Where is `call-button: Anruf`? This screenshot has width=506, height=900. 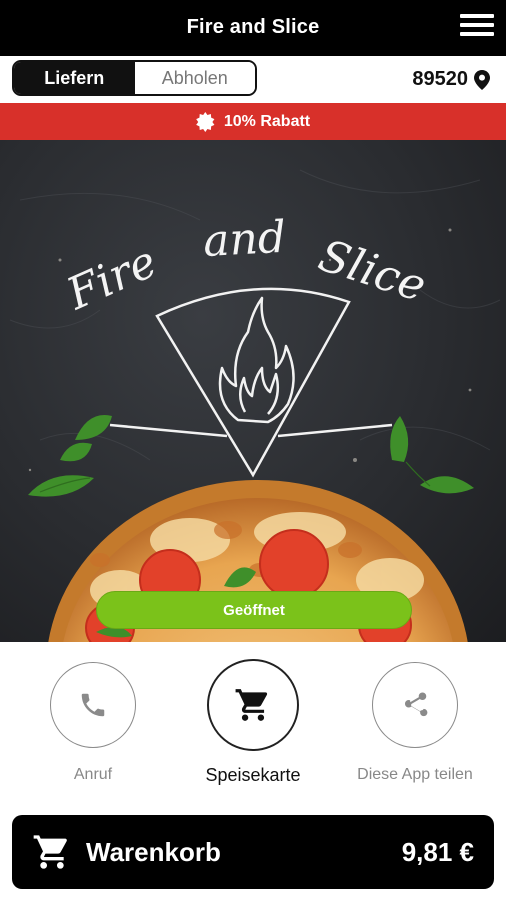
call-button: Anruf is located at coordinates (93, 723).